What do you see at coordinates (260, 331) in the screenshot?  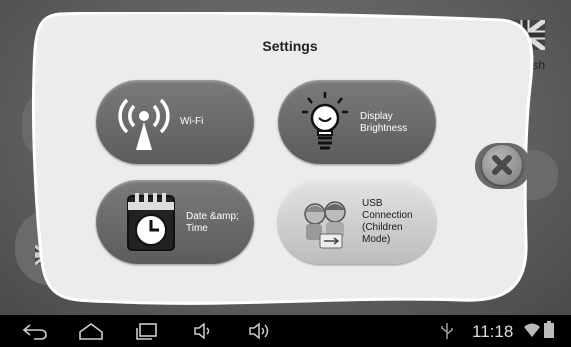 I see `volume-up-icon` at bounding box center [260, 331].